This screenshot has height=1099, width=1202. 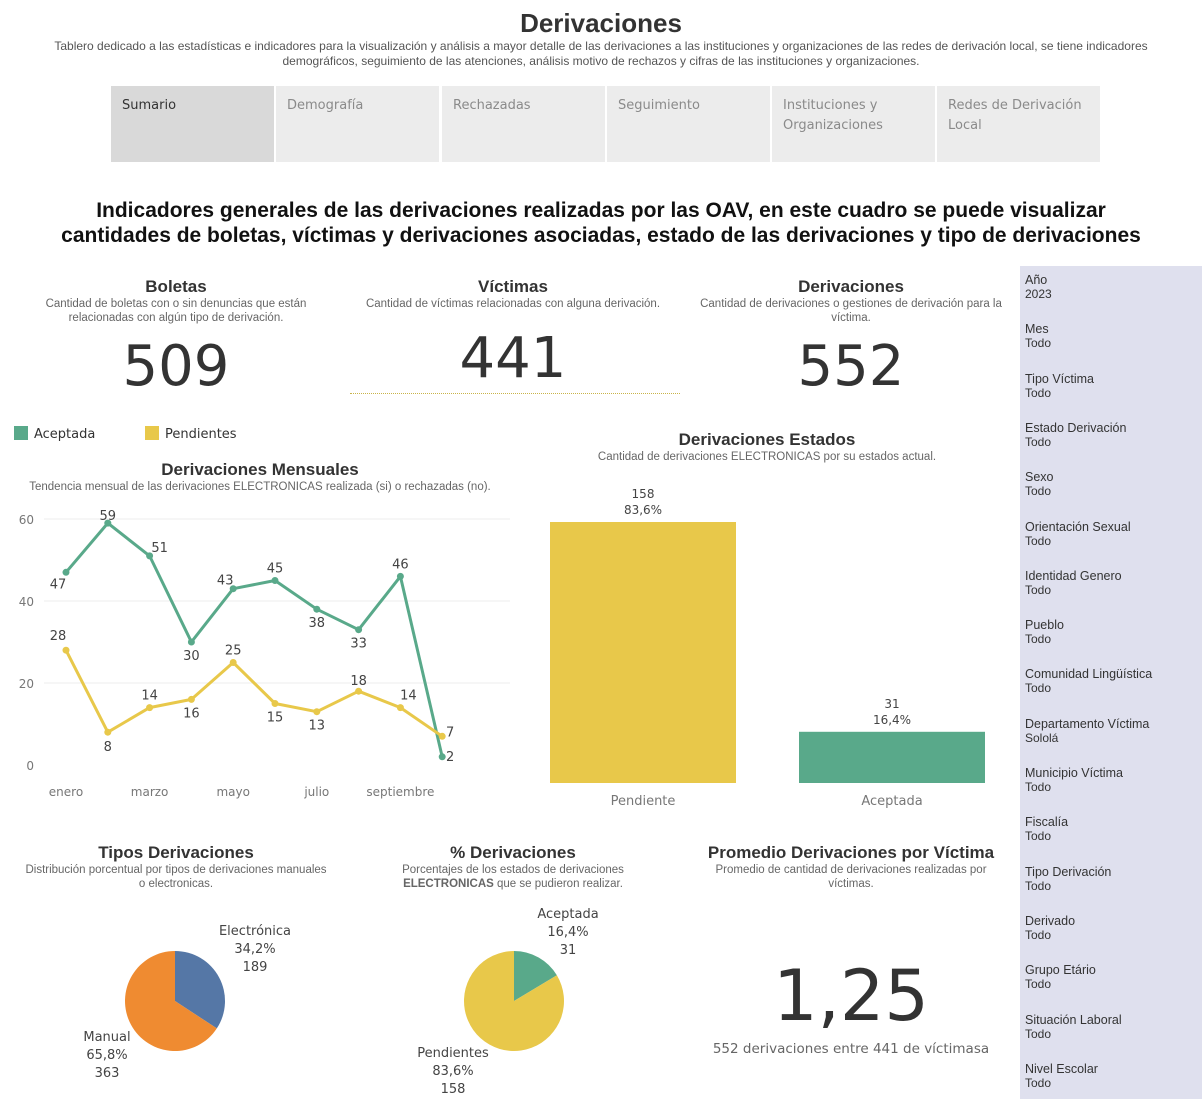 What do you see at coordinates (30, 766) in the screenshot?
I see `y-tick-label: 0` at bounding box center [30, 766].